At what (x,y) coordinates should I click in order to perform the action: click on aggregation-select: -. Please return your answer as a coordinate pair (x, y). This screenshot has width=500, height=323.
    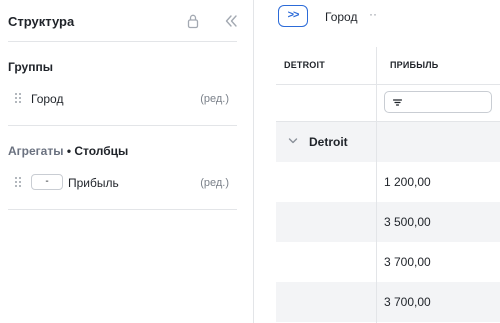
    Looking at the image, I should click on (47, 182).